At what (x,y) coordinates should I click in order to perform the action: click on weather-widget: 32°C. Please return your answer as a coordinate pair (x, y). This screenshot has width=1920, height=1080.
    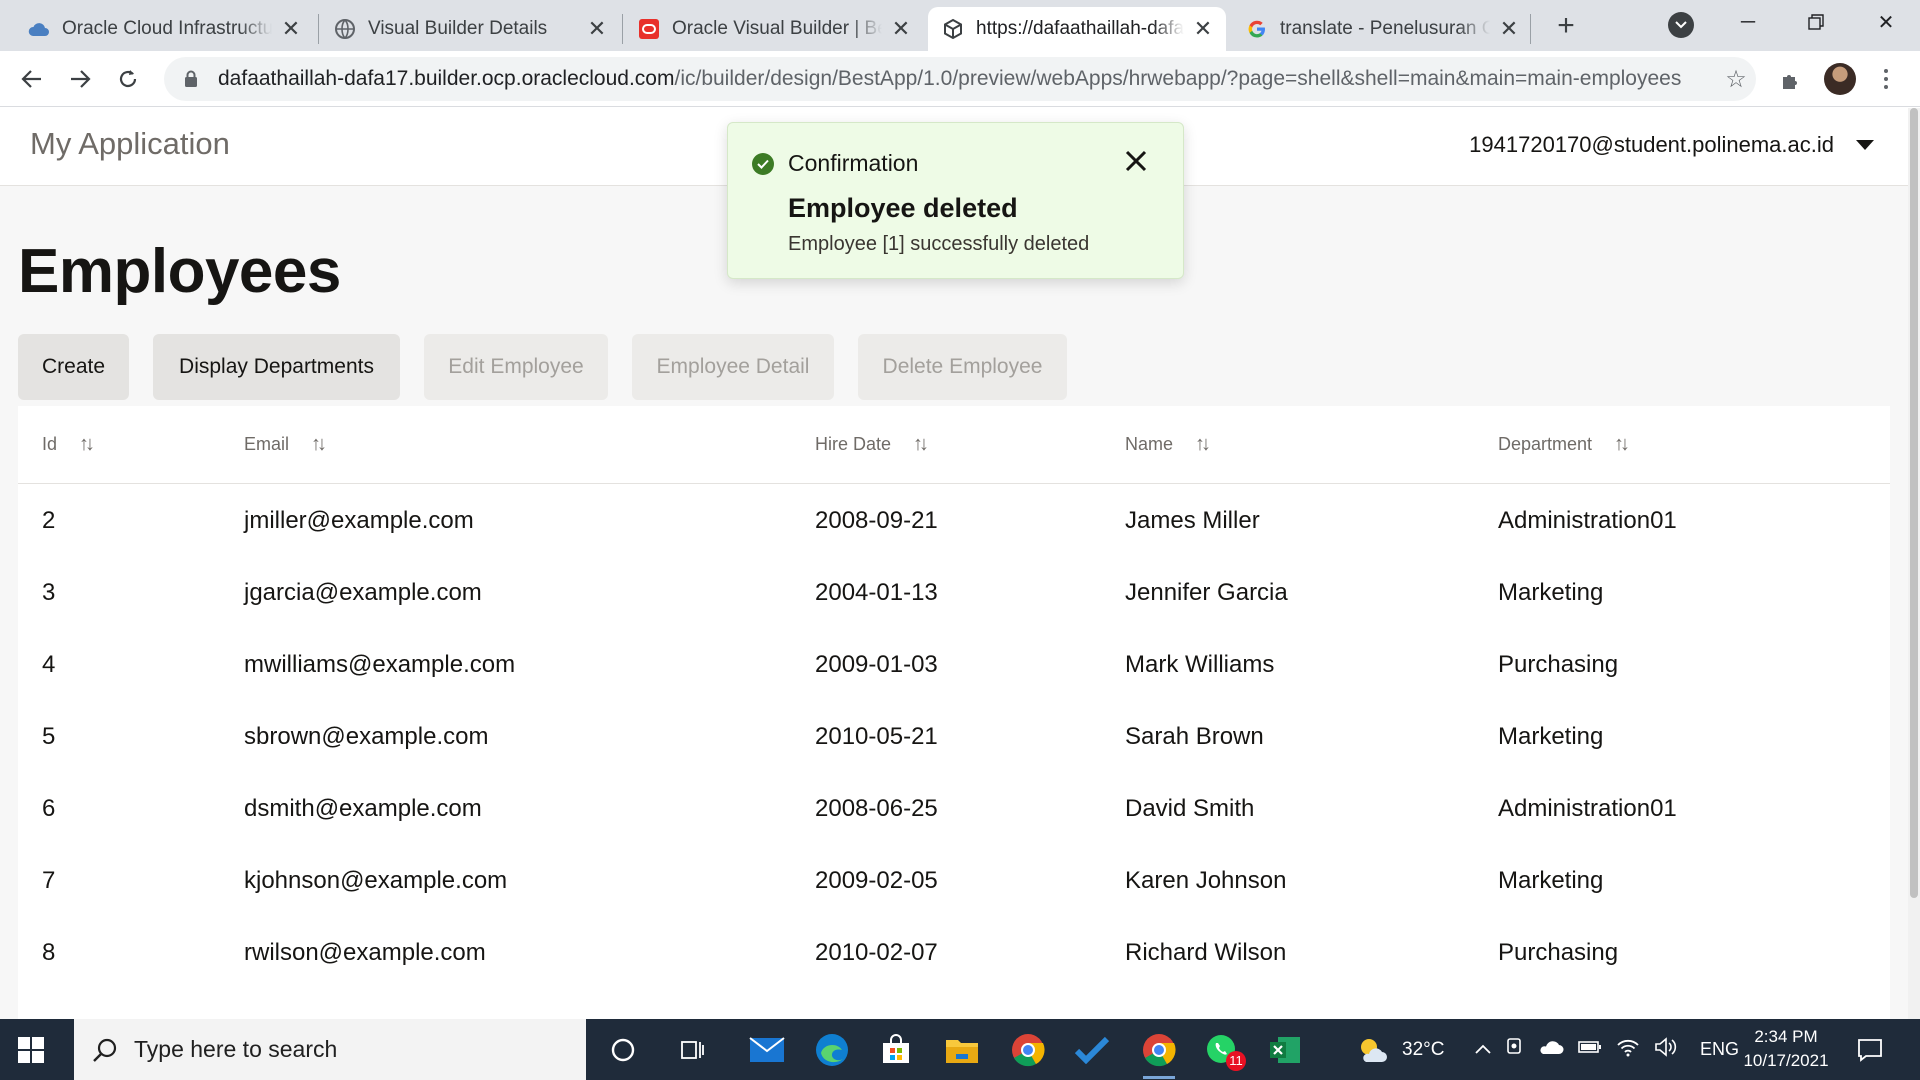
    Looking at the image, I should click on (1400, 1049).